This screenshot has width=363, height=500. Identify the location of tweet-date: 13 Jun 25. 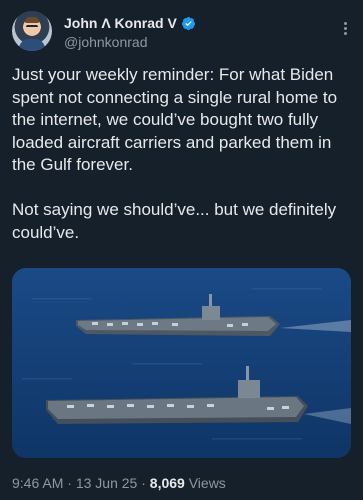
(107, 483).